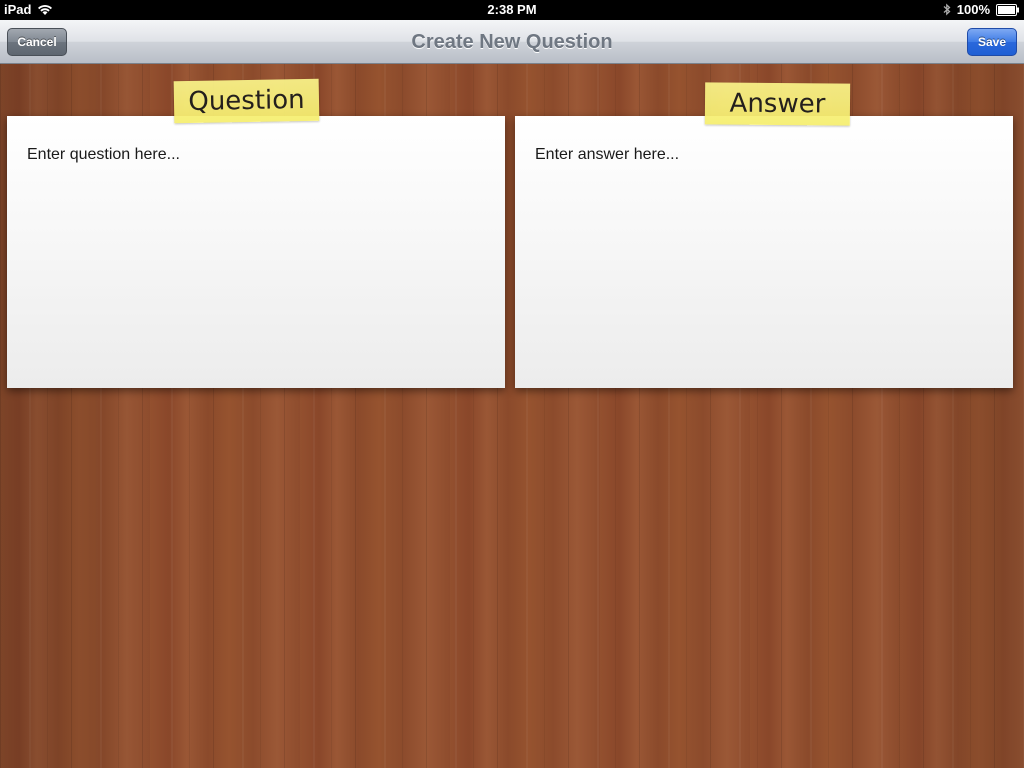 Image resolution: width=1024 pixels, height=768 pixels. What do you see at coordinates (973, 9) in the screenshot?
I see `battery-percent: 100%` at bounding box center [973, 9].